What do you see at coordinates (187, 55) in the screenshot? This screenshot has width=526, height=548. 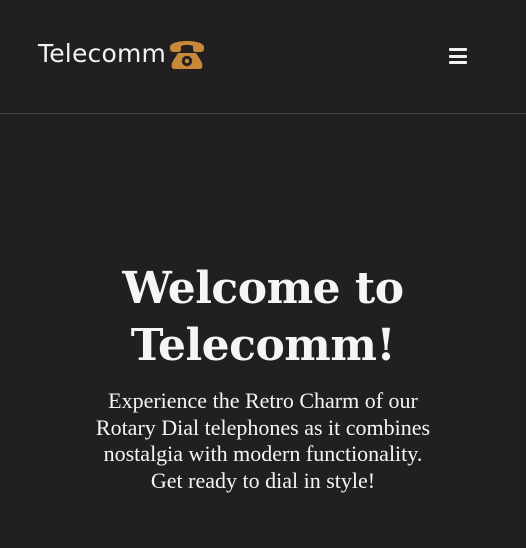 I see `rotary-phone-icon` at bounding box center [187, 55].